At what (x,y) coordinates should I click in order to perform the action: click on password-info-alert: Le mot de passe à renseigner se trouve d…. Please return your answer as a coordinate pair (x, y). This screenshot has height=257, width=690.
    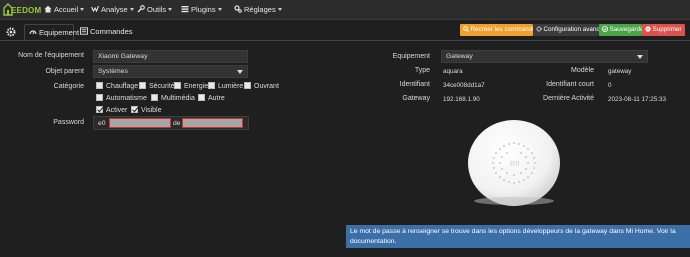
    Looking at the image, I should click on (518, 236).